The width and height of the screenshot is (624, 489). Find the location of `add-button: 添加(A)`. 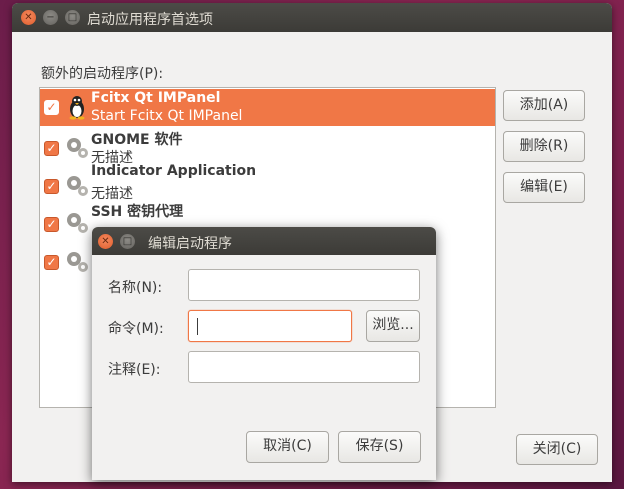

add-button: 添加(A) is located at coordinates (544, 105).